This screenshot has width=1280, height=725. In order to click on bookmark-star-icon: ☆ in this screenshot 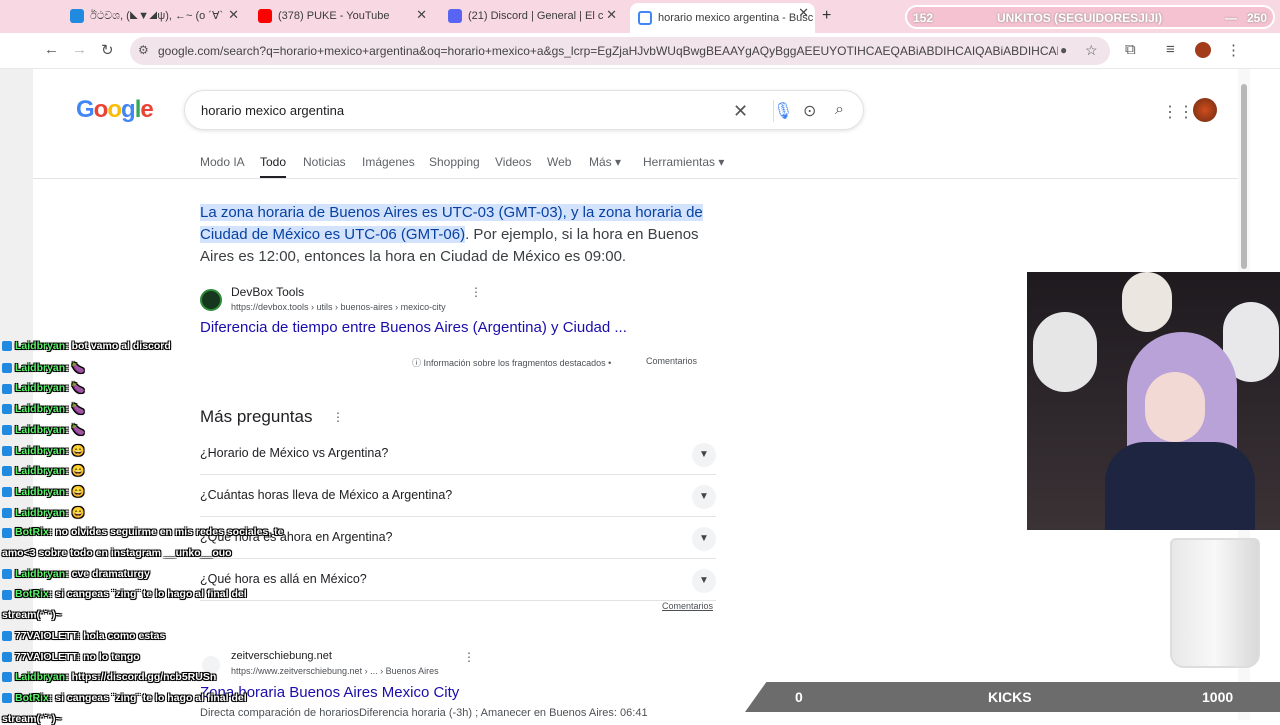, I will do `click(1091, 50)`.